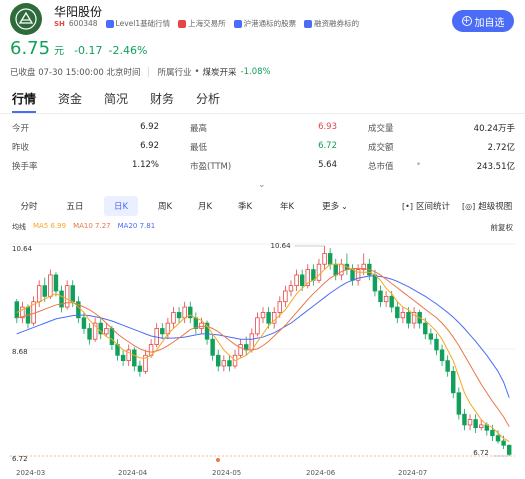 This screenshot has width=525, height=479. I want to click on tab-finance: 财务, so click(162, 98).